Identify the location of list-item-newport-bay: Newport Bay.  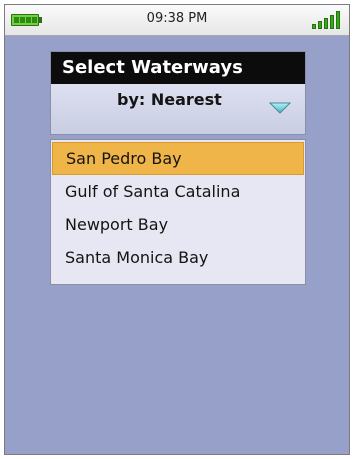
(178, 224).